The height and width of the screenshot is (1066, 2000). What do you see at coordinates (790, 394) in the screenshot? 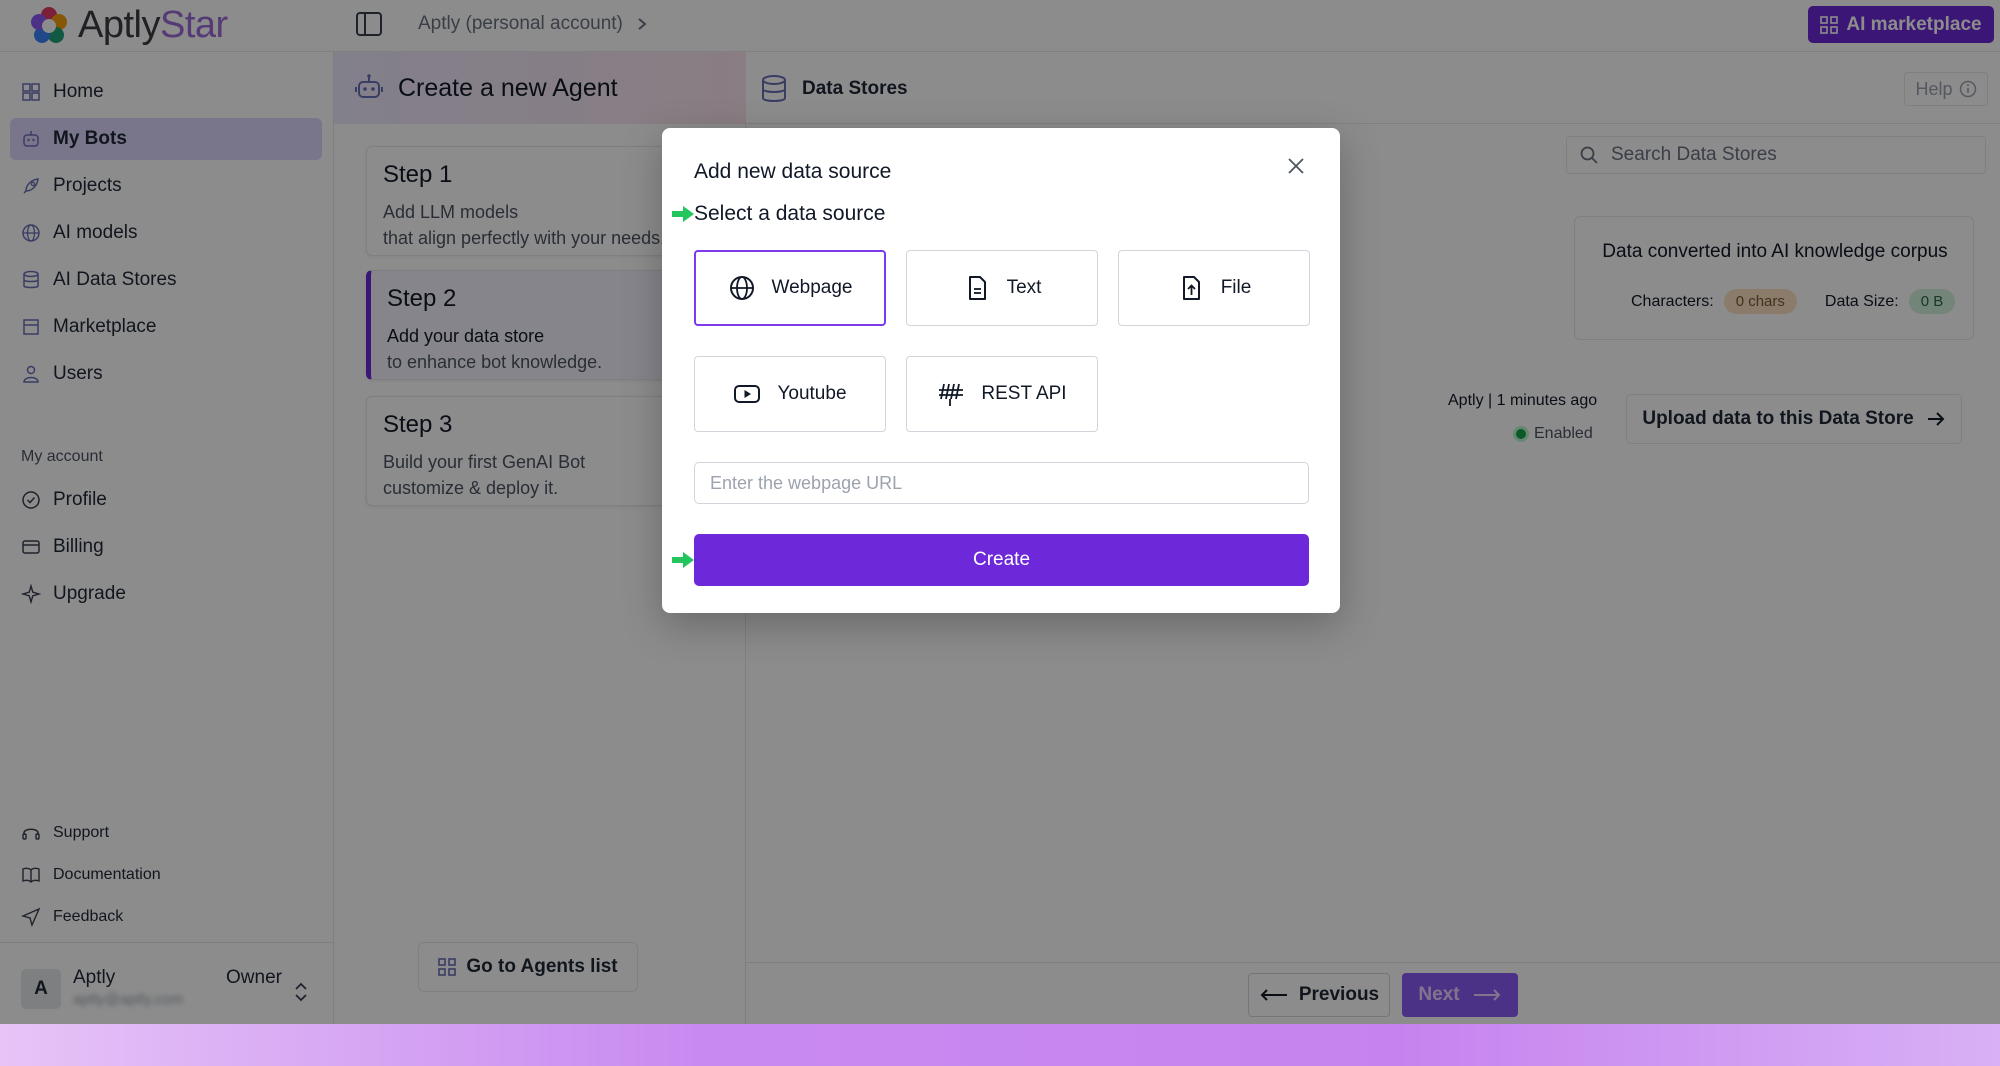
I see `source-youtube-button: Youtube` at bounding box center [790, 394].